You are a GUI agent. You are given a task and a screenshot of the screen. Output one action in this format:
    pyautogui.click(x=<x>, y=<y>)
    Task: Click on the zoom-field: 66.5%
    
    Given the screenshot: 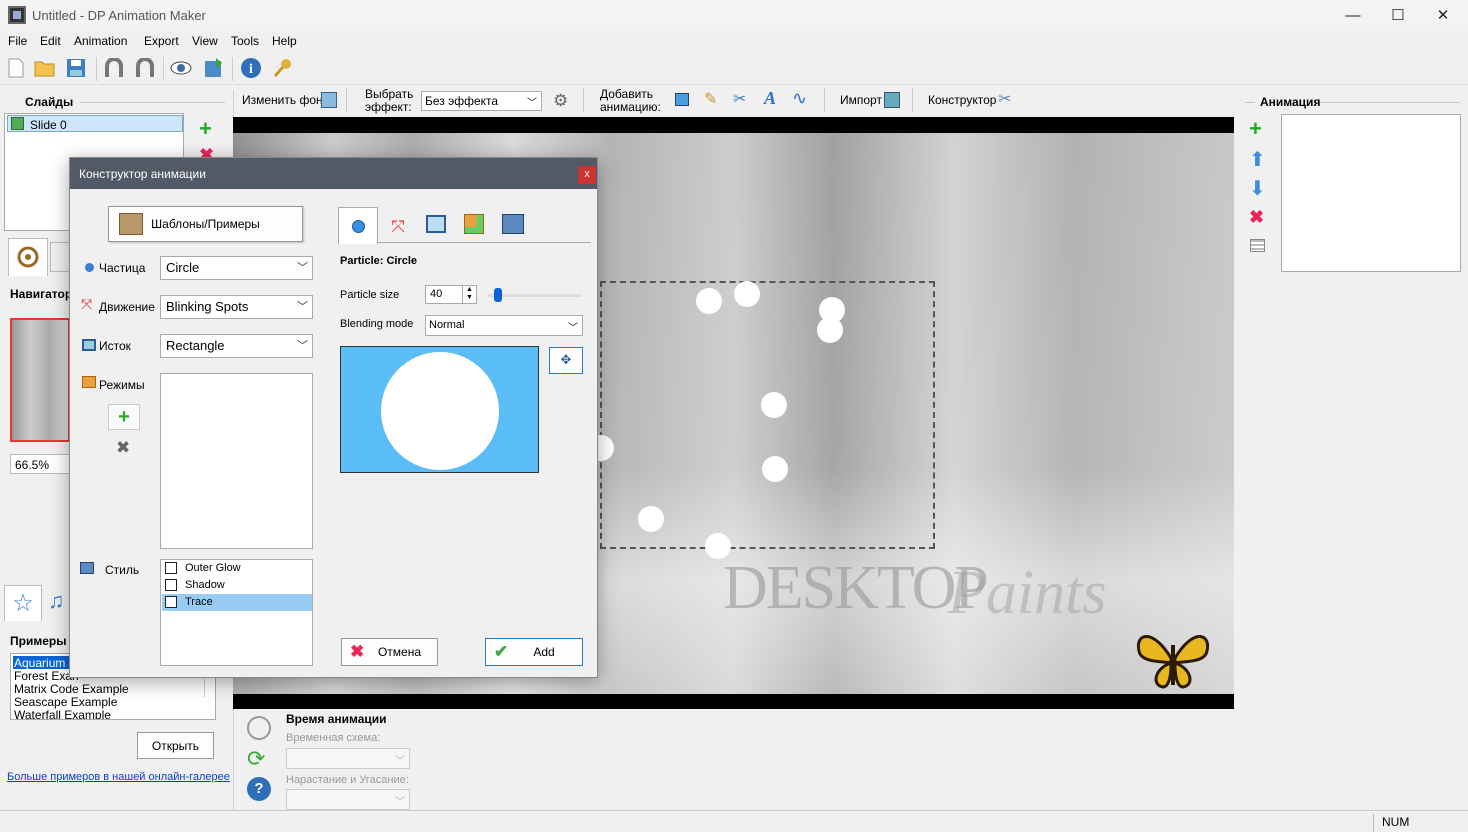 What is the action you would take?
    pyautogui.click(x=40, y=464)
    